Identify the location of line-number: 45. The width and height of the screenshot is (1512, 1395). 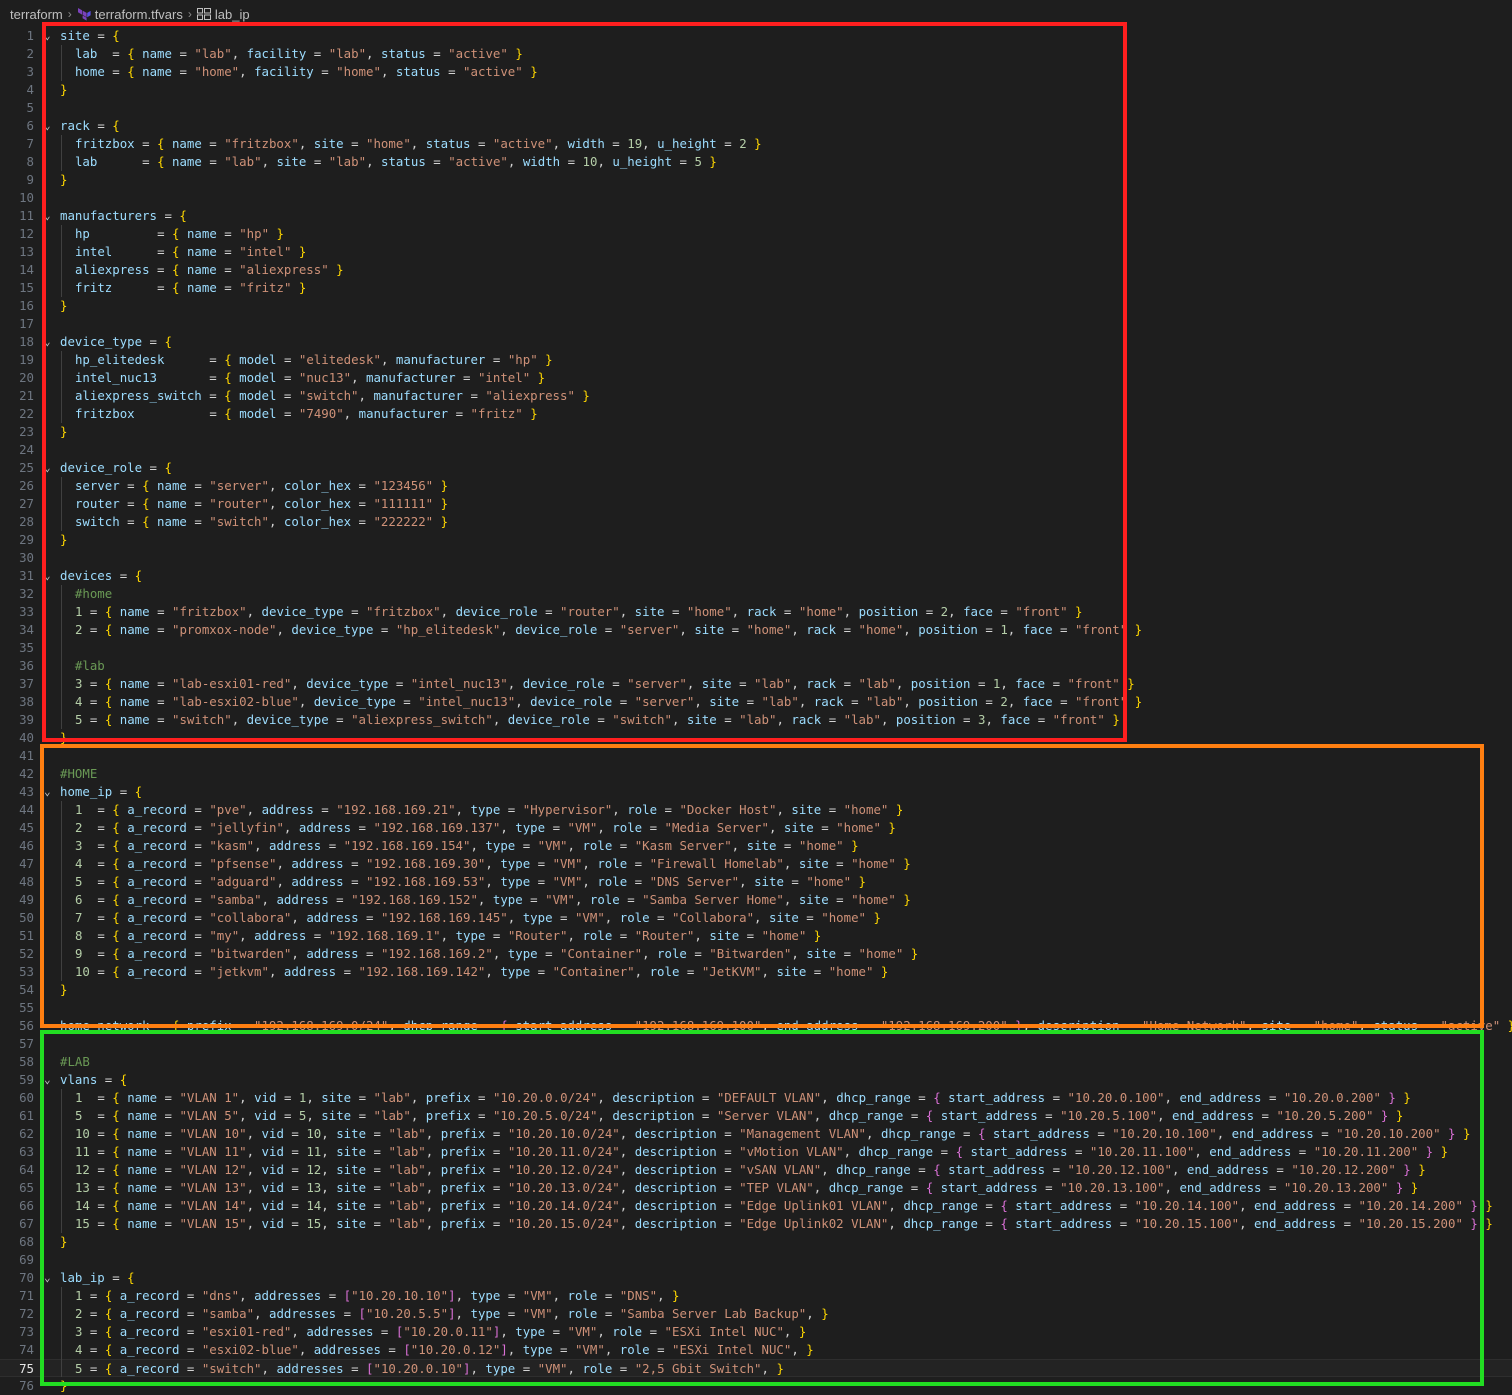
(26, 827).